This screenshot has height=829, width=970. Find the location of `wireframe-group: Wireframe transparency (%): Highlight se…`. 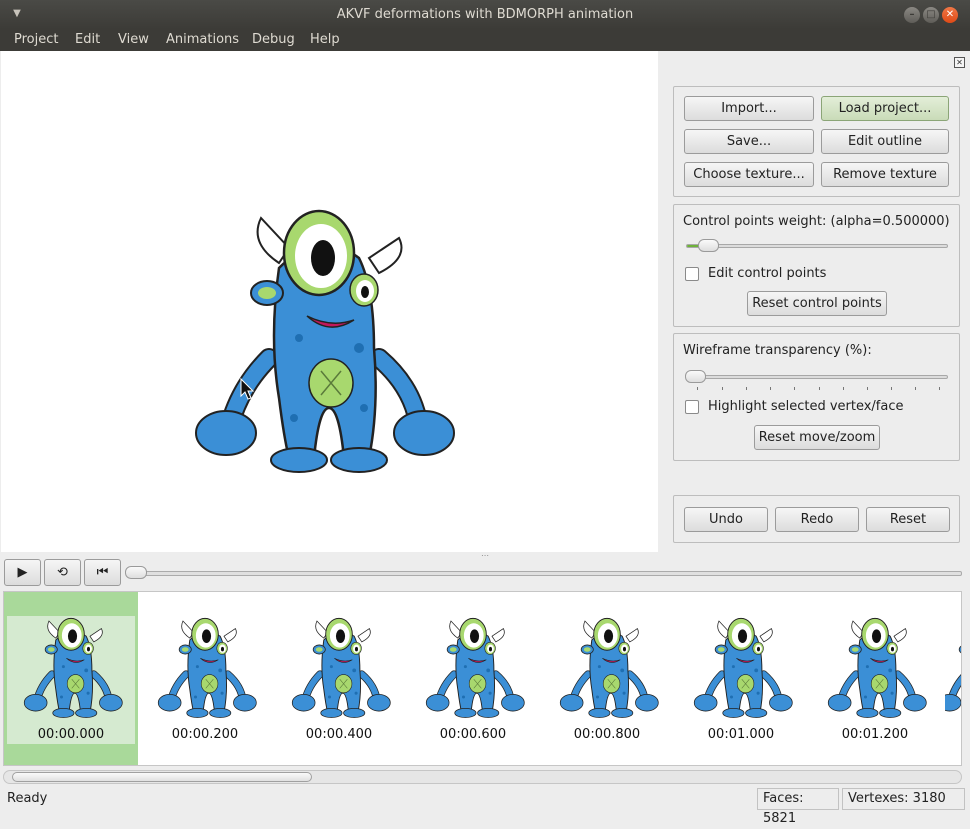

wireframe-group: Wireframe transparency (%): Highlight se… is located at coordinates (816, 397).